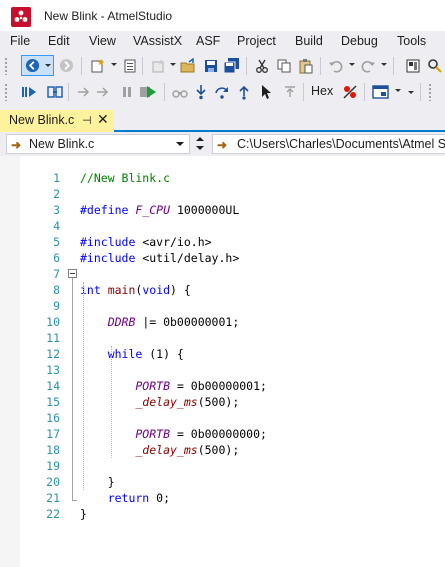 The height and width of the screenshot is (567, 445). Describe the element at coordinates (256, 41) in the screenshot. I see `menu-project: Project` at that location.